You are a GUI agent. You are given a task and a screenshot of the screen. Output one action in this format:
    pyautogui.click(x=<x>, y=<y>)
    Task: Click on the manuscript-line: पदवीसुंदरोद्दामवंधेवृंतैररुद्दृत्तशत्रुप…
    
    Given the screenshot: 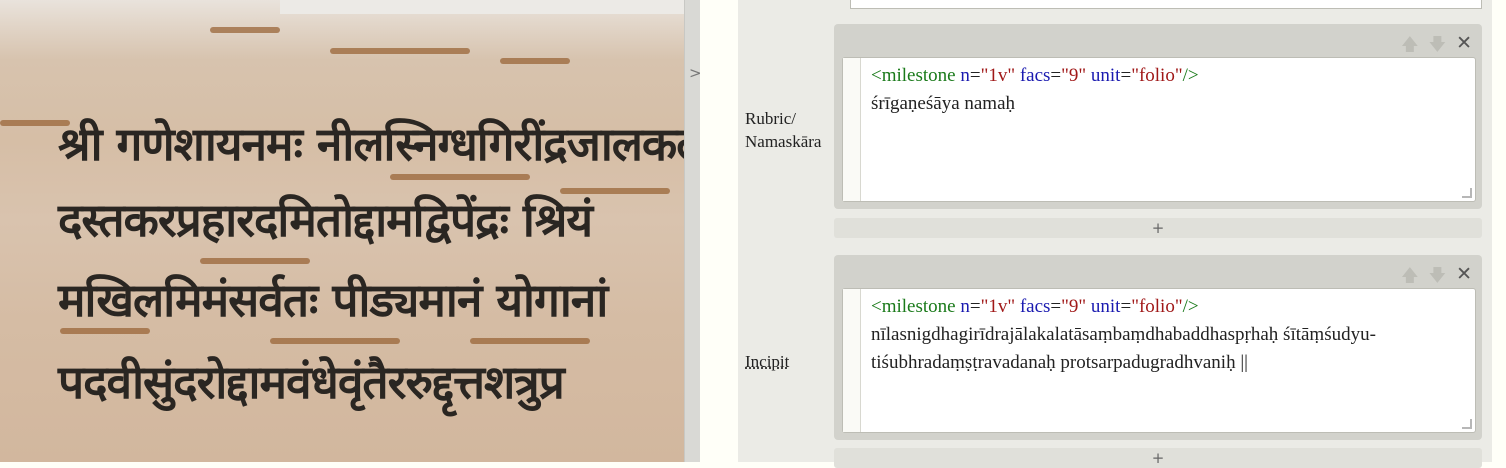 What is the action you would take?
    pyautogui.click(x=311, y=382)
    